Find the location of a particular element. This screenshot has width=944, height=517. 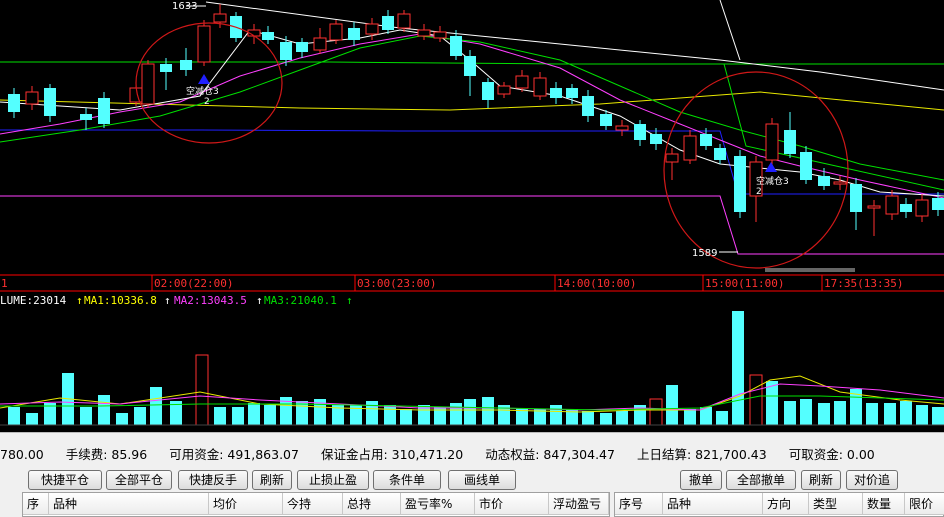

orders-header-symbol: 品种 is located at coordinates (713, 504).